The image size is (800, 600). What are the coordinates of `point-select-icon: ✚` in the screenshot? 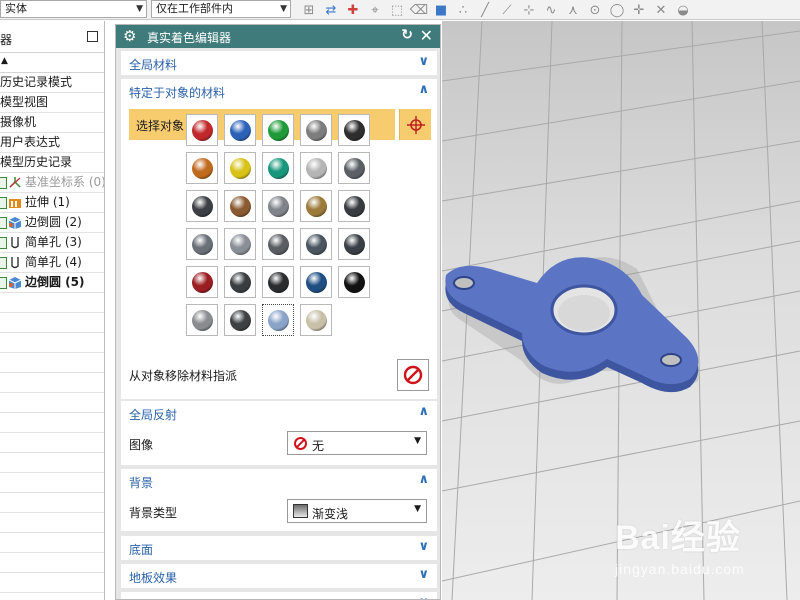 It's located at (353, 10).